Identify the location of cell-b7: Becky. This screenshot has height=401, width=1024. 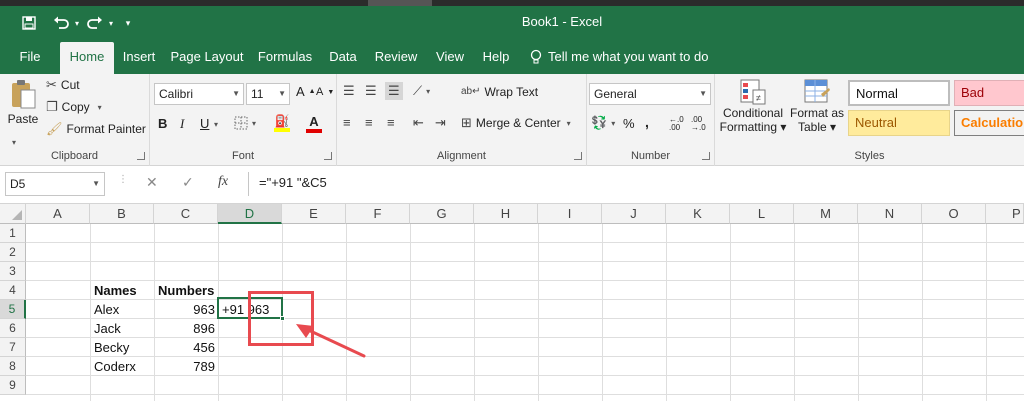
(122, 347).